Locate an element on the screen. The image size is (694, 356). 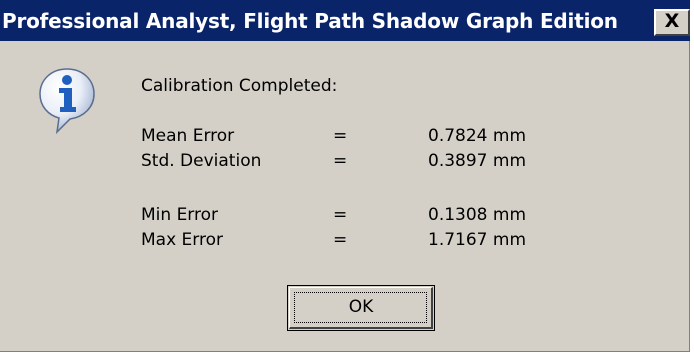
stat-equals-max-error: = is located at coordinates (340, 240).